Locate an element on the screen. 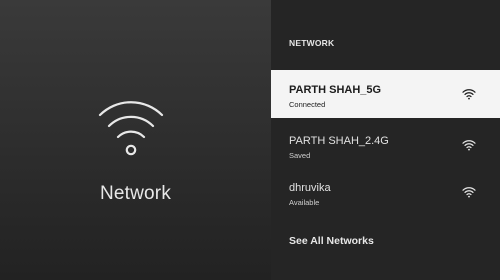  network-name: dhruvika is located at coordinates (310, 188).